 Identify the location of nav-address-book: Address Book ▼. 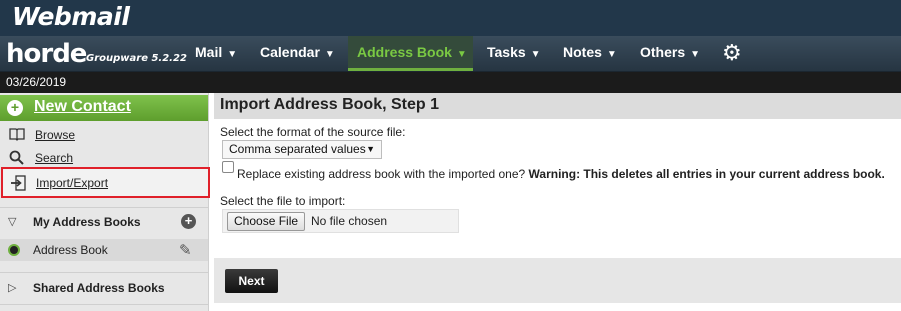
(410, 53).